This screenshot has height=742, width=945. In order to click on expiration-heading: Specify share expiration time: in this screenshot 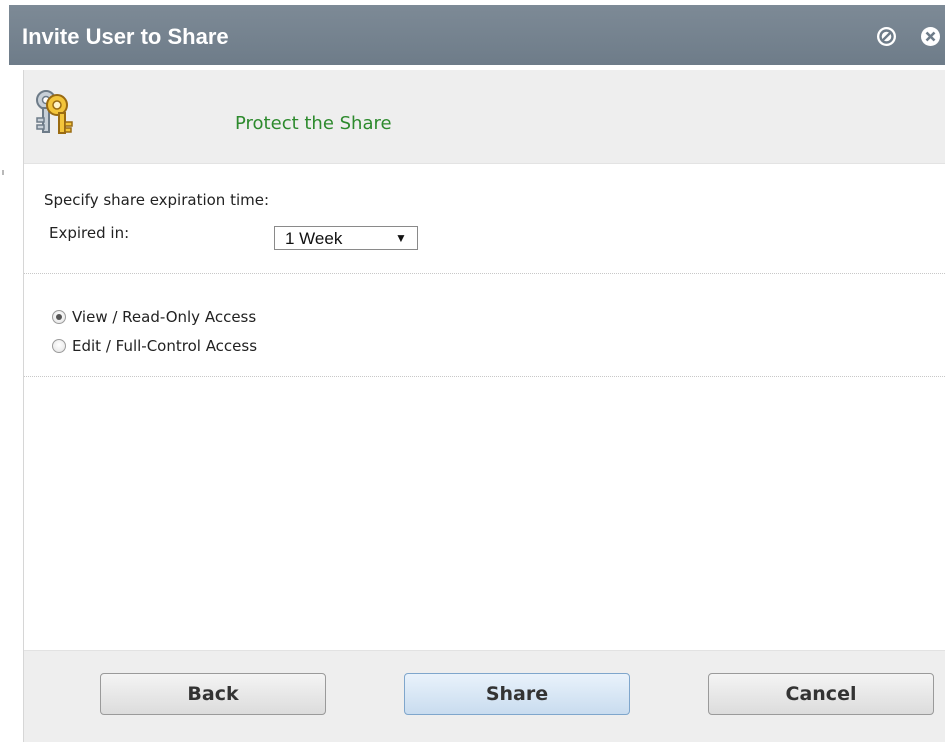, I will do `click(157, 200)`.